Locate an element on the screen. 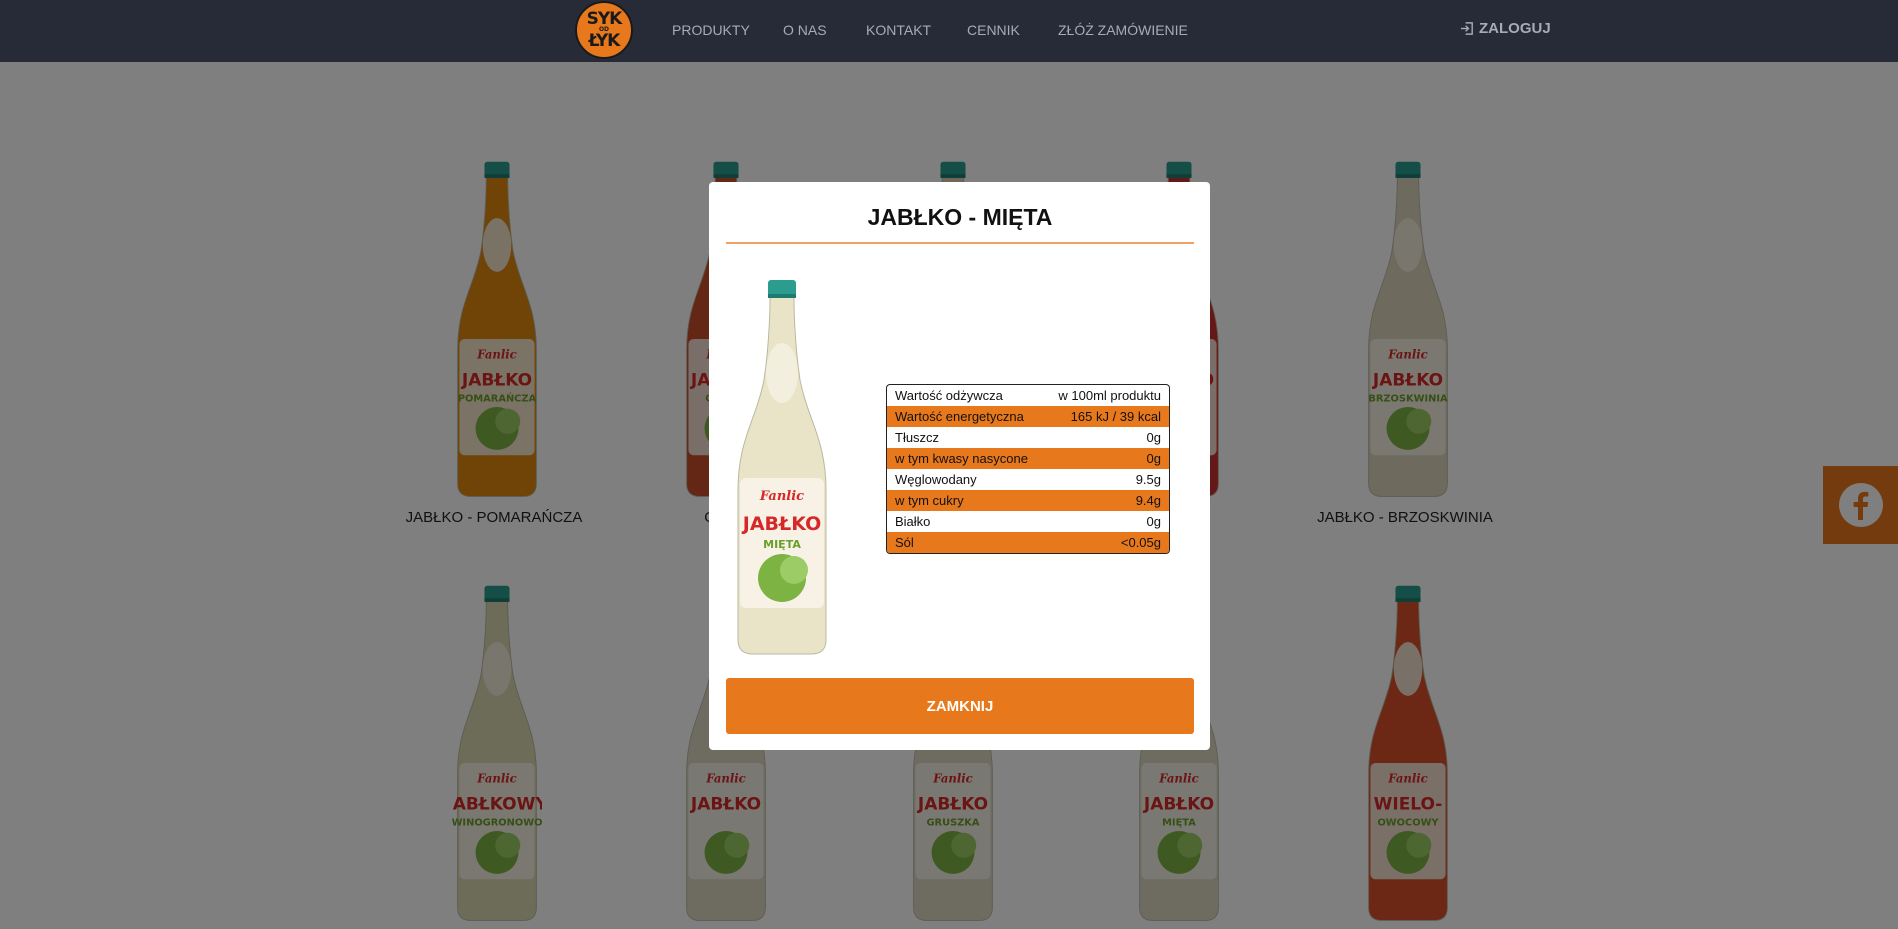 This screenshot has width=1898, height=929. nutrition-row: w tym cukry 9.4g is located at coordinates (1028, 500).